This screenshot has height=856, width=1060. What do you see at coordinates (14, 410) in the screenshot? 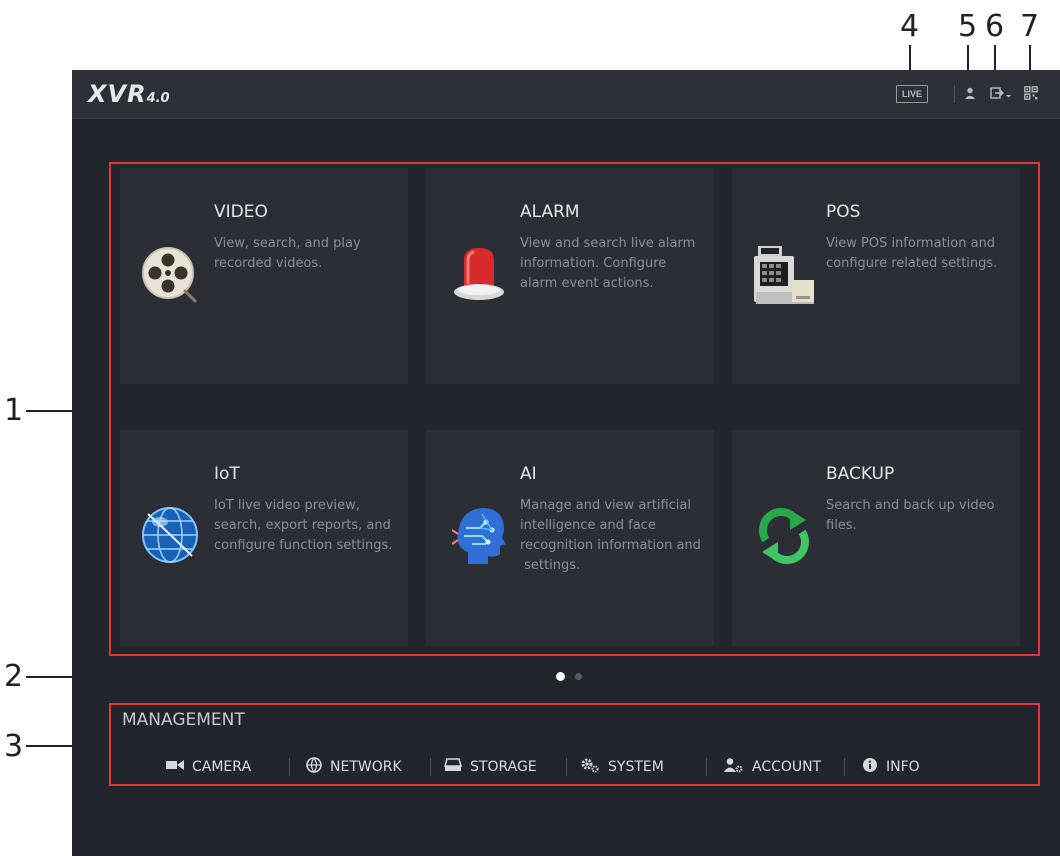
I see `callout-1: 1` at bounding box center [14, 410].